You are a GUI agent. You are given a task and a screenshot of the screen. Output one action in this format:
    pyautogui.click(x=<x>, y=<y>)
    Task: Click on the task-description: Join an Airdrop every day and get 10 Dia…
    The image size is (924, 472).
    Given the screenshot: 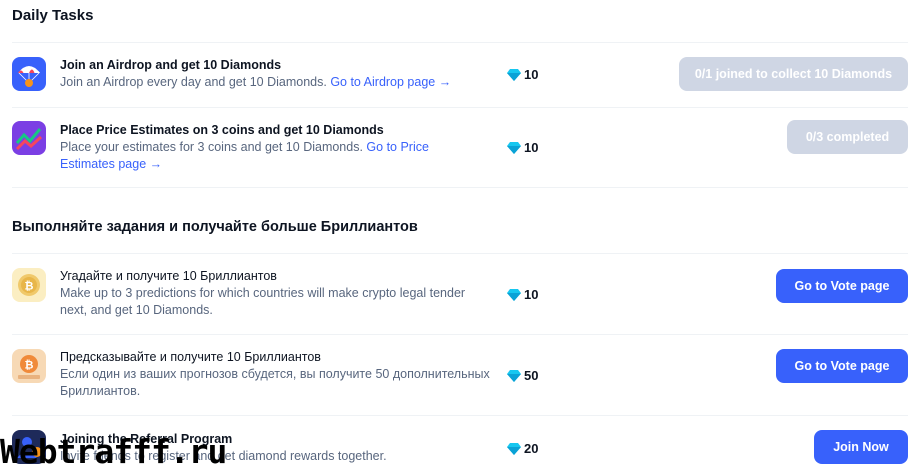 What is the action you would take?
    pyautogui.click(x=256, y=82)
    